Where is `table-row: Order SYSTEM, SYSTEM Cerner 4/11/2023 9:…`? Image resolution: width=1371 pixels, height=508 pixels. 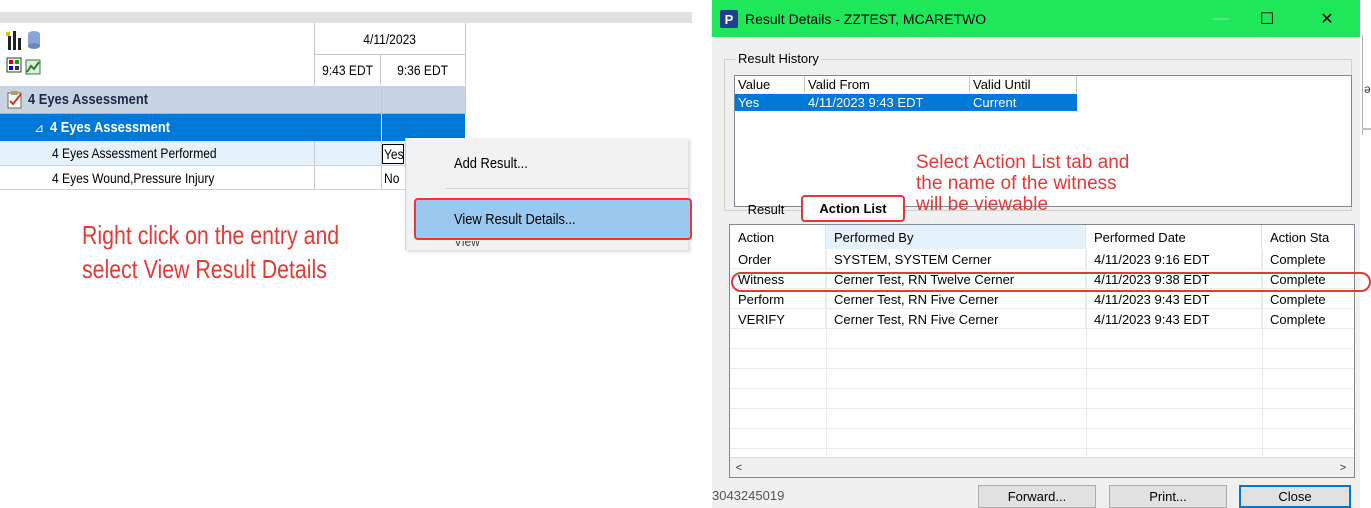
table-row: Order SYSTEM, SYSTEM Cerner 4/11/2023 9:… is located at coordinates (1042, 260).